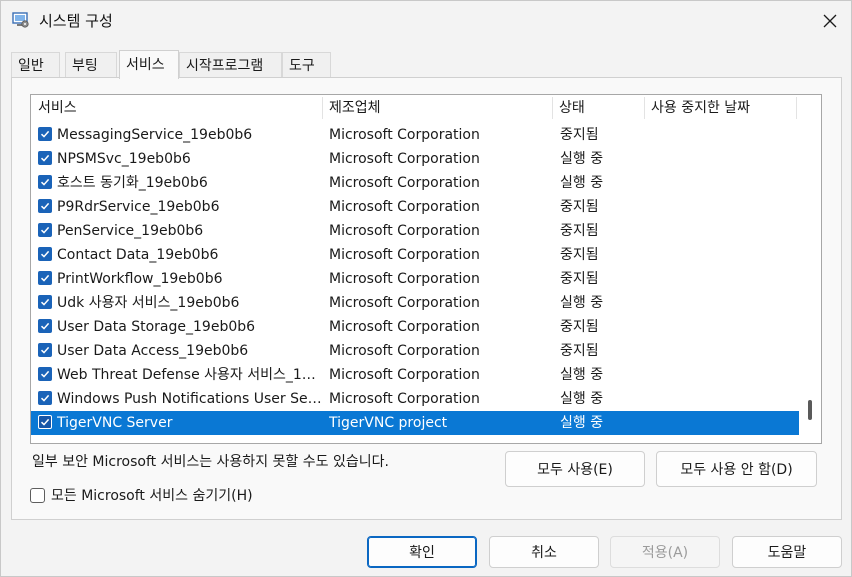 The height and width of the screenshot is (577, 852). What do you see at coordinates (153, 351) in the screenshot?
I see `service-name: User Data Access_19eb0b6` at bounding box center [153, 351].